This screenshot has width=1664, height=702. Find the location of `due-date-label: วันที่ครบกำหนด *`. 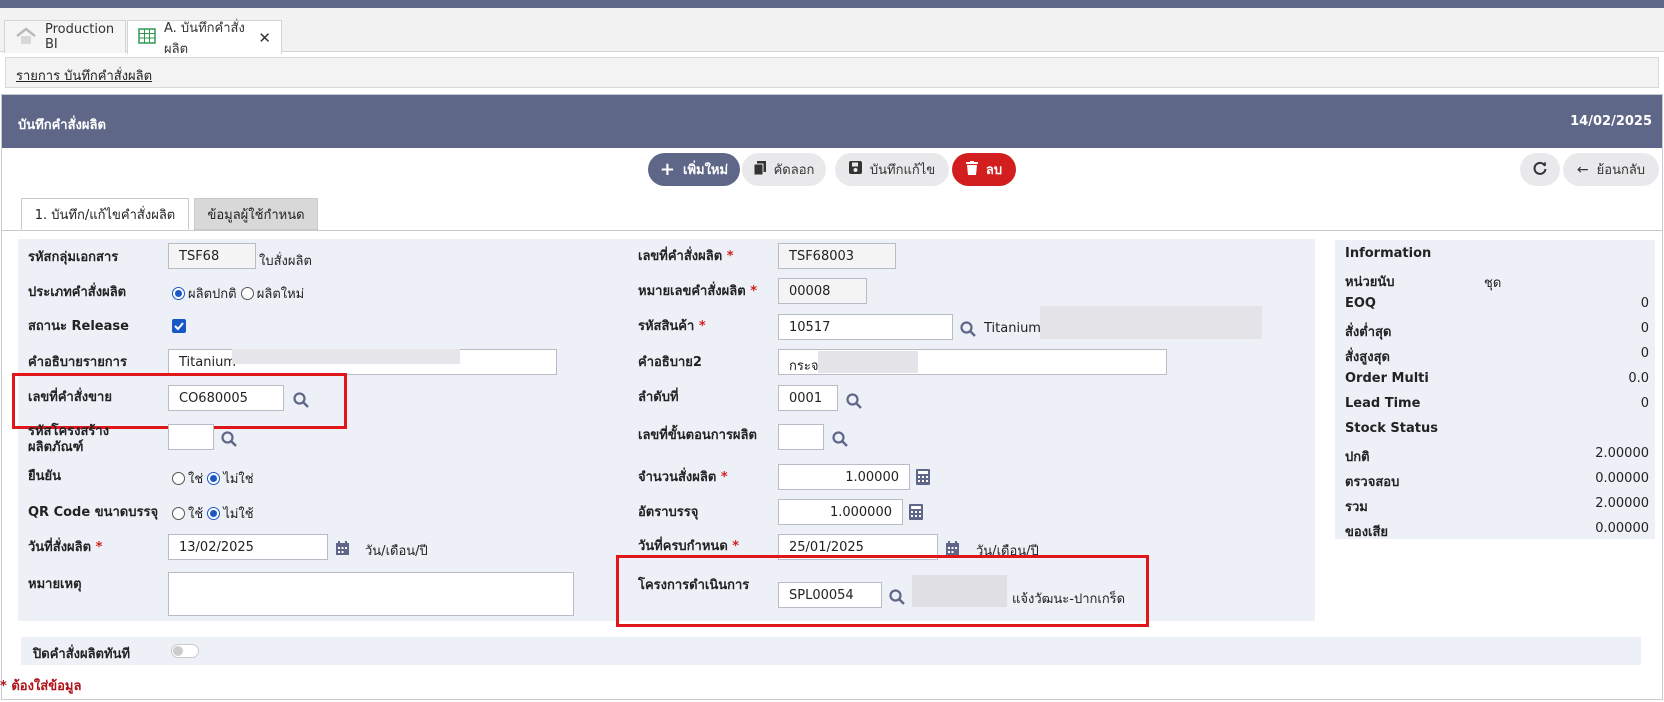

due-date-label: วันที่ครบกำหนด * is located at coordinates (689, 546).